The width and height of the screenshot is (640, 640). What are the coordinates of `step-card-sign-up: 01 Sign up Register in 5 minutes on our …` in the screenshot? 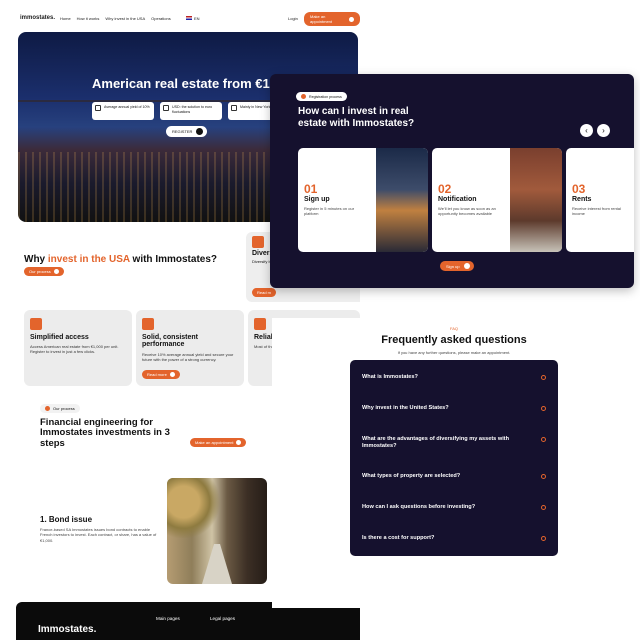 It's located at (363, 200).